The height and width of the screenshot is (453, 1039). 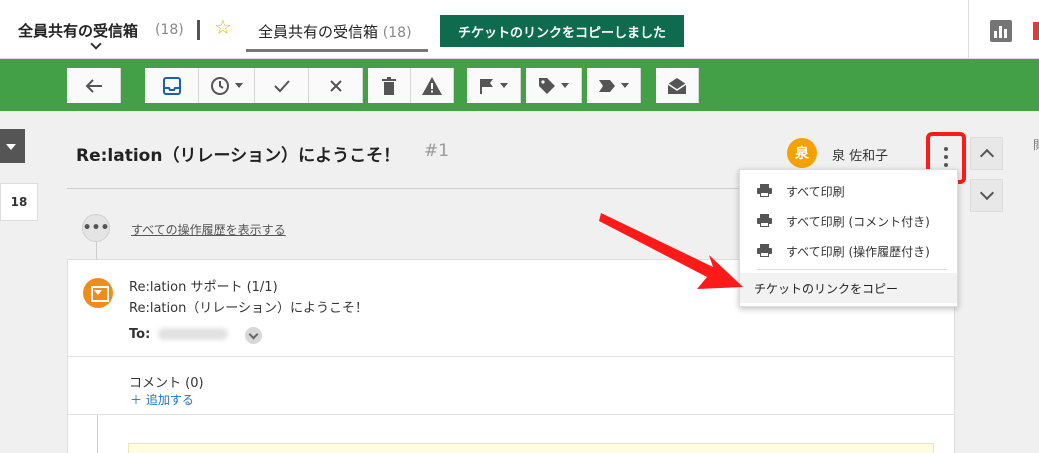 What do you see at coordinates (815, 192) in the screenshot?
I see `menu-item-label: すべて印刷` at bounding box center [815, 192].